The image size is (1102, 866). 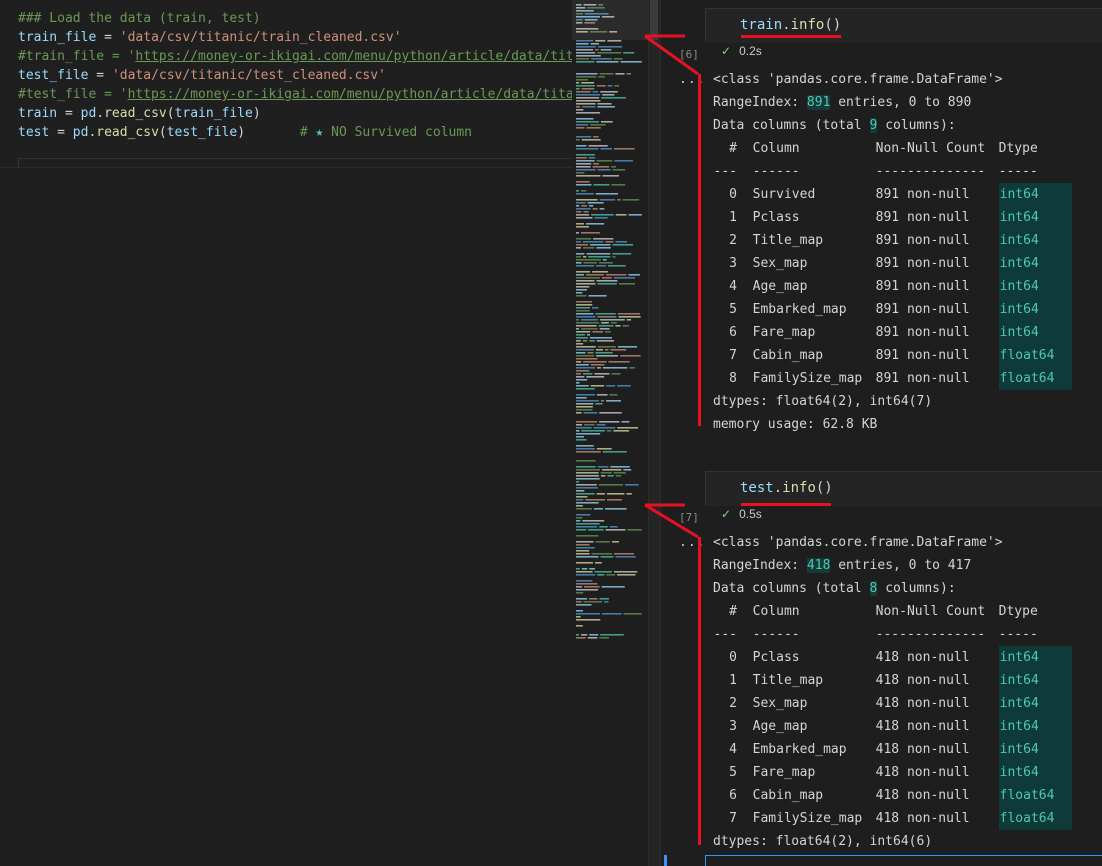 I want to click on code-line: ### Load the data (train, test), so click(x=295, y=18).